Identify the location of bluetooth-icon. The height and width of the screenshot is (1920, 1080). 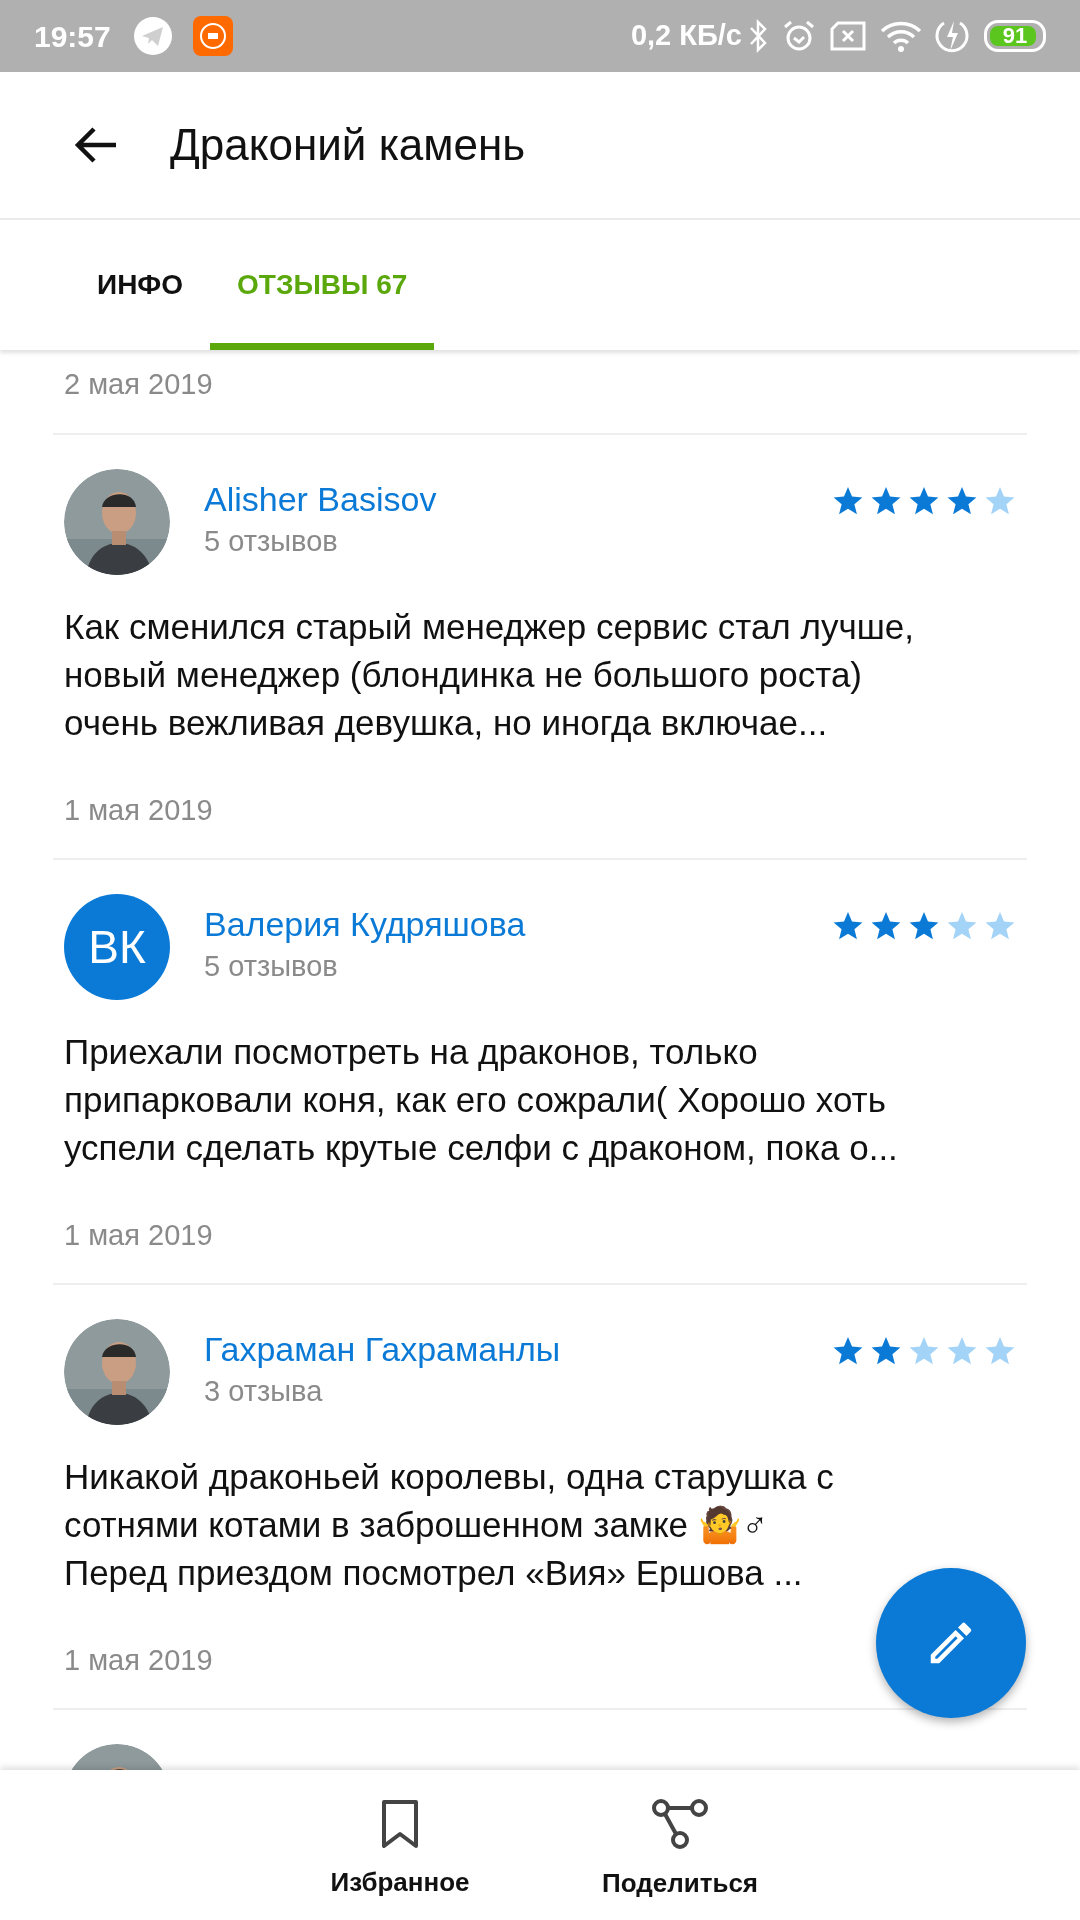
(758, 36).